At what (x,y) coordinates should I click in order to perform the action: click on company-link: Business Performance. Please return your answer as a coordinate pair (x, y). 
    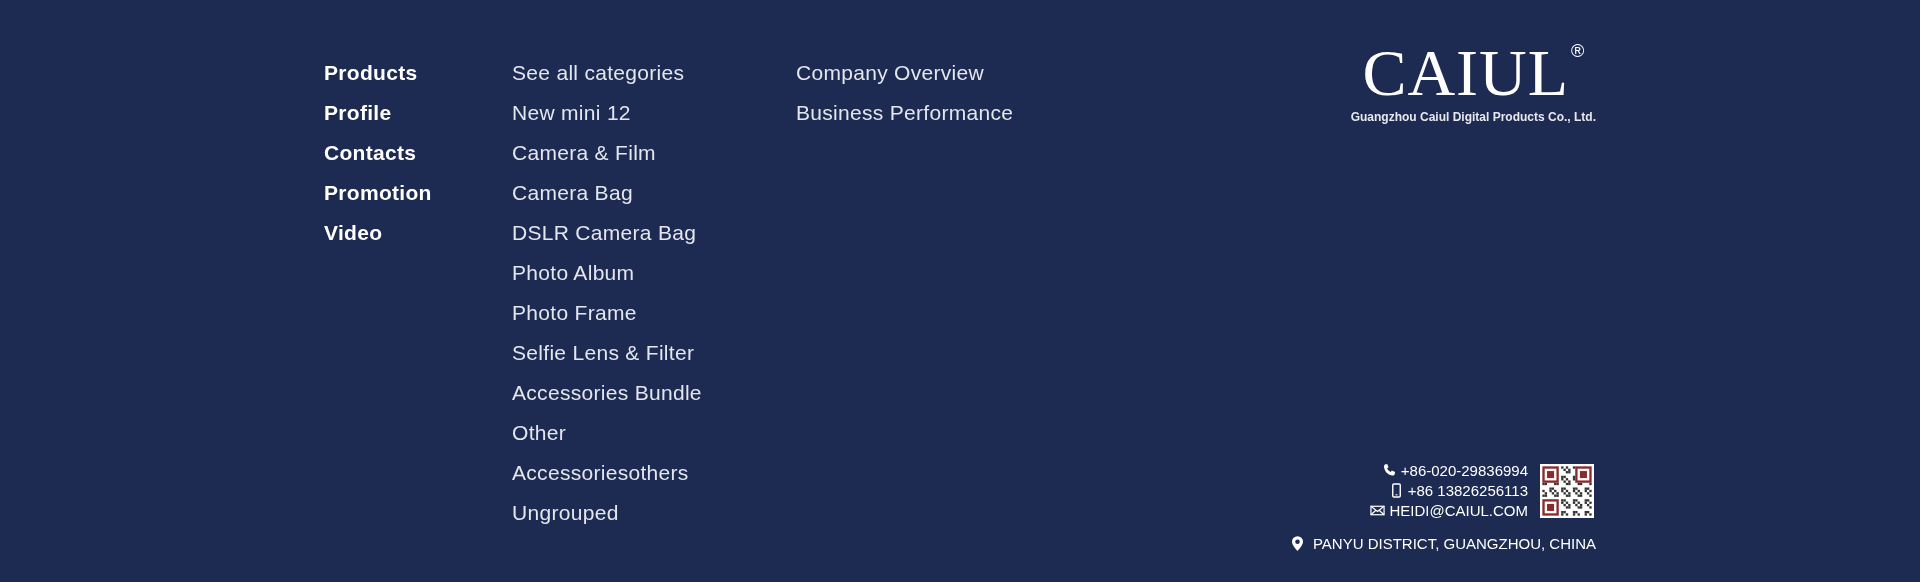
    Looking at the image, I should click on (946, 112).